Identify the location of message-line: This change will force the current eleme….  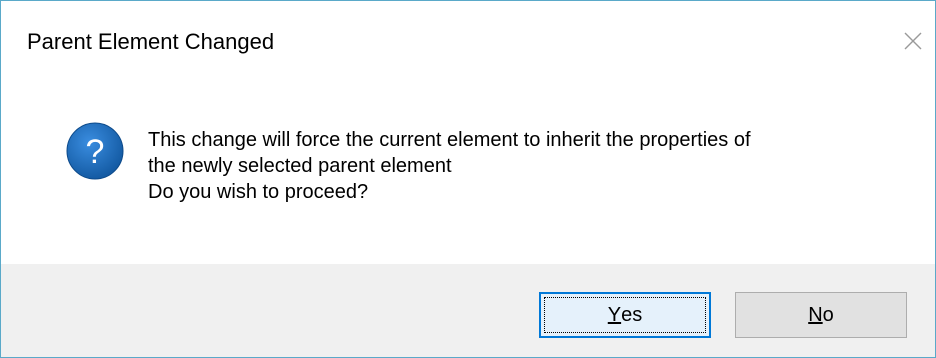
(449, 140).